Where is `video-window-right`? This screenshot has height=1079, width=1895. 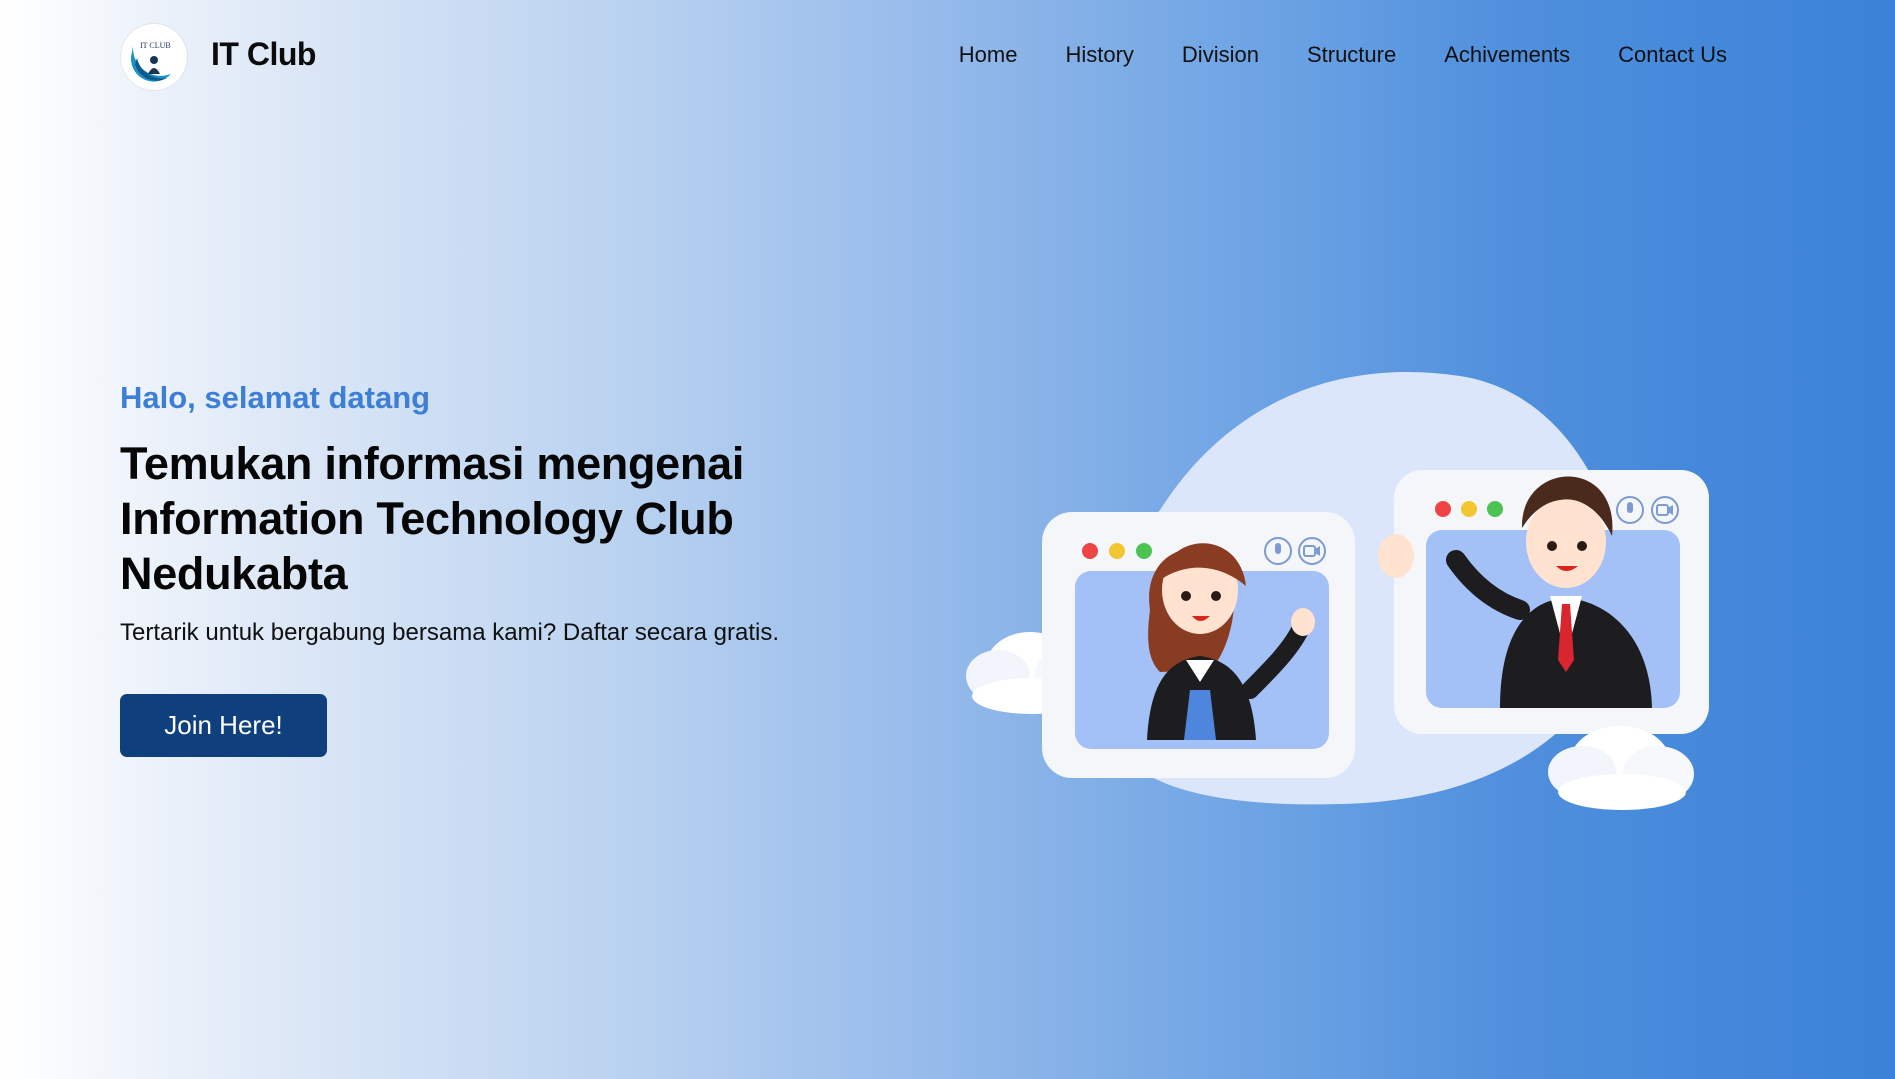
video-window-right is located at coordinates (1543, 602).